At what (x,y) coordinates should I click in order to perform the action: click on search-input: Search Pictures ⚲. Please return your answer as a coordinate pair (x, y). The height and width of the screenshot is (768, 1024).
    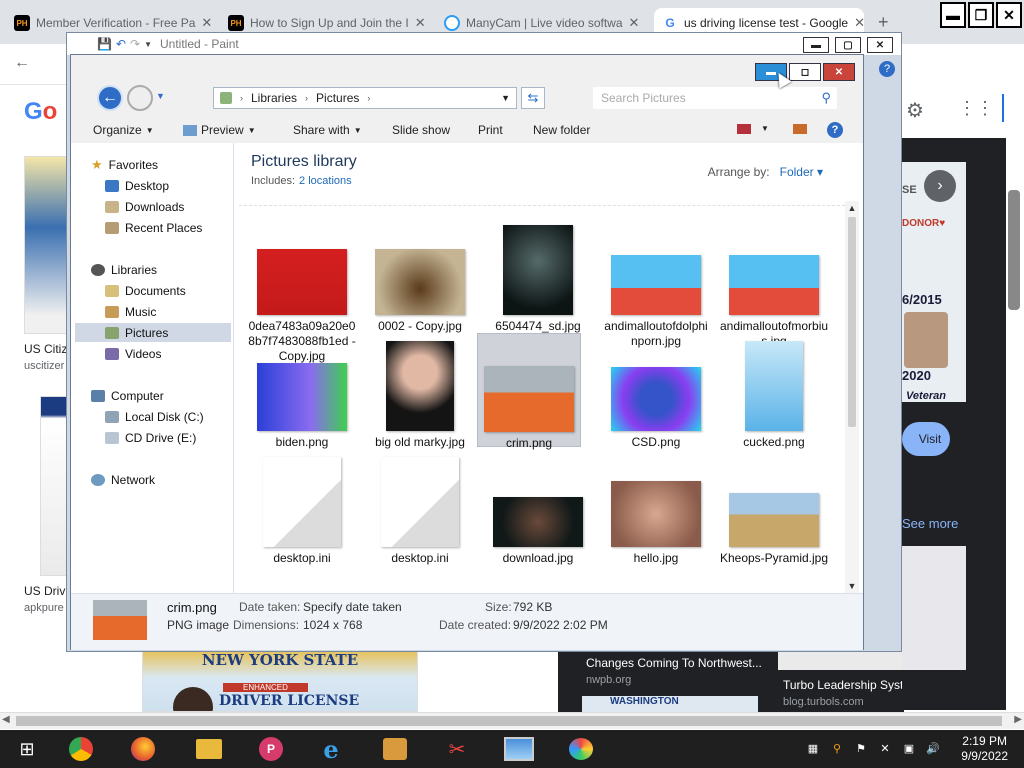
    Looking at the image, I should click on (715, 98).